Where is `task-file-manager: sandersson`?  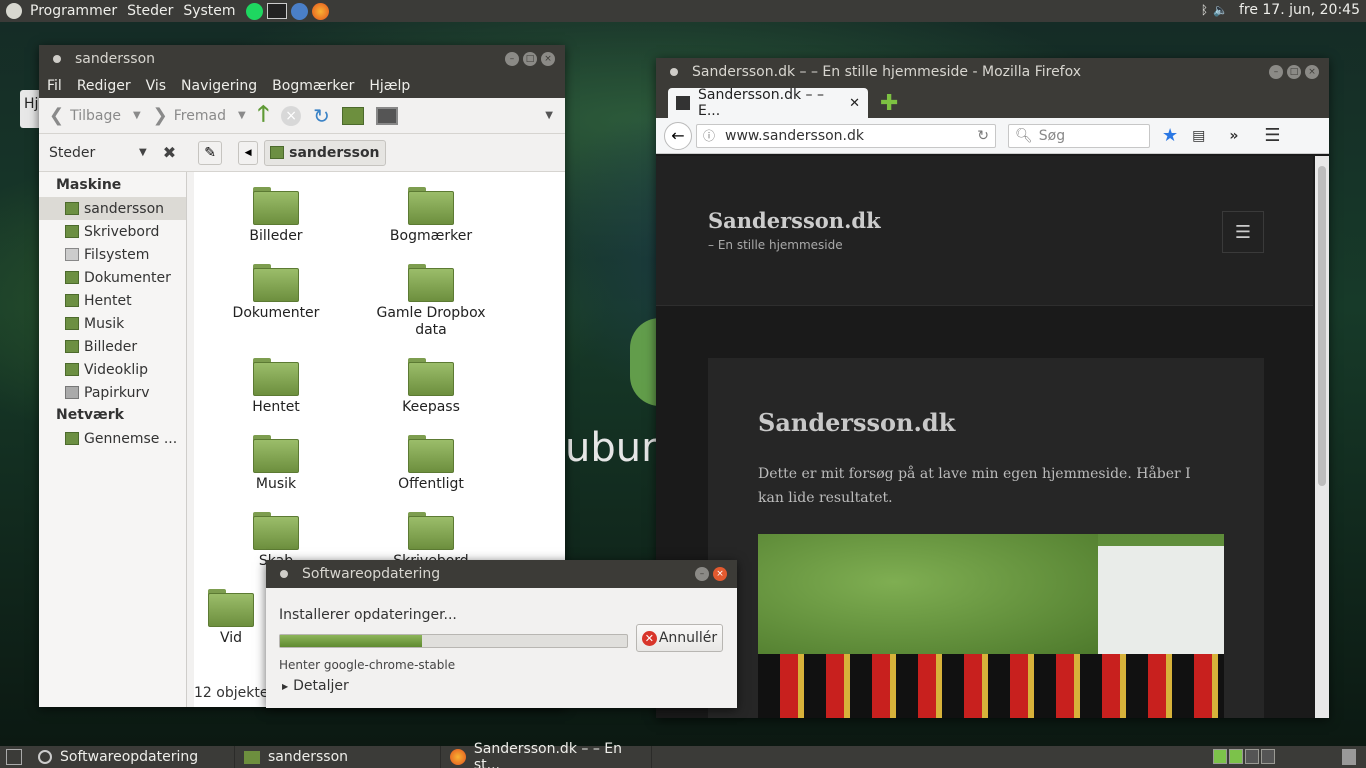 task-file-manager: sandersson is located at coordinates (338, 757).